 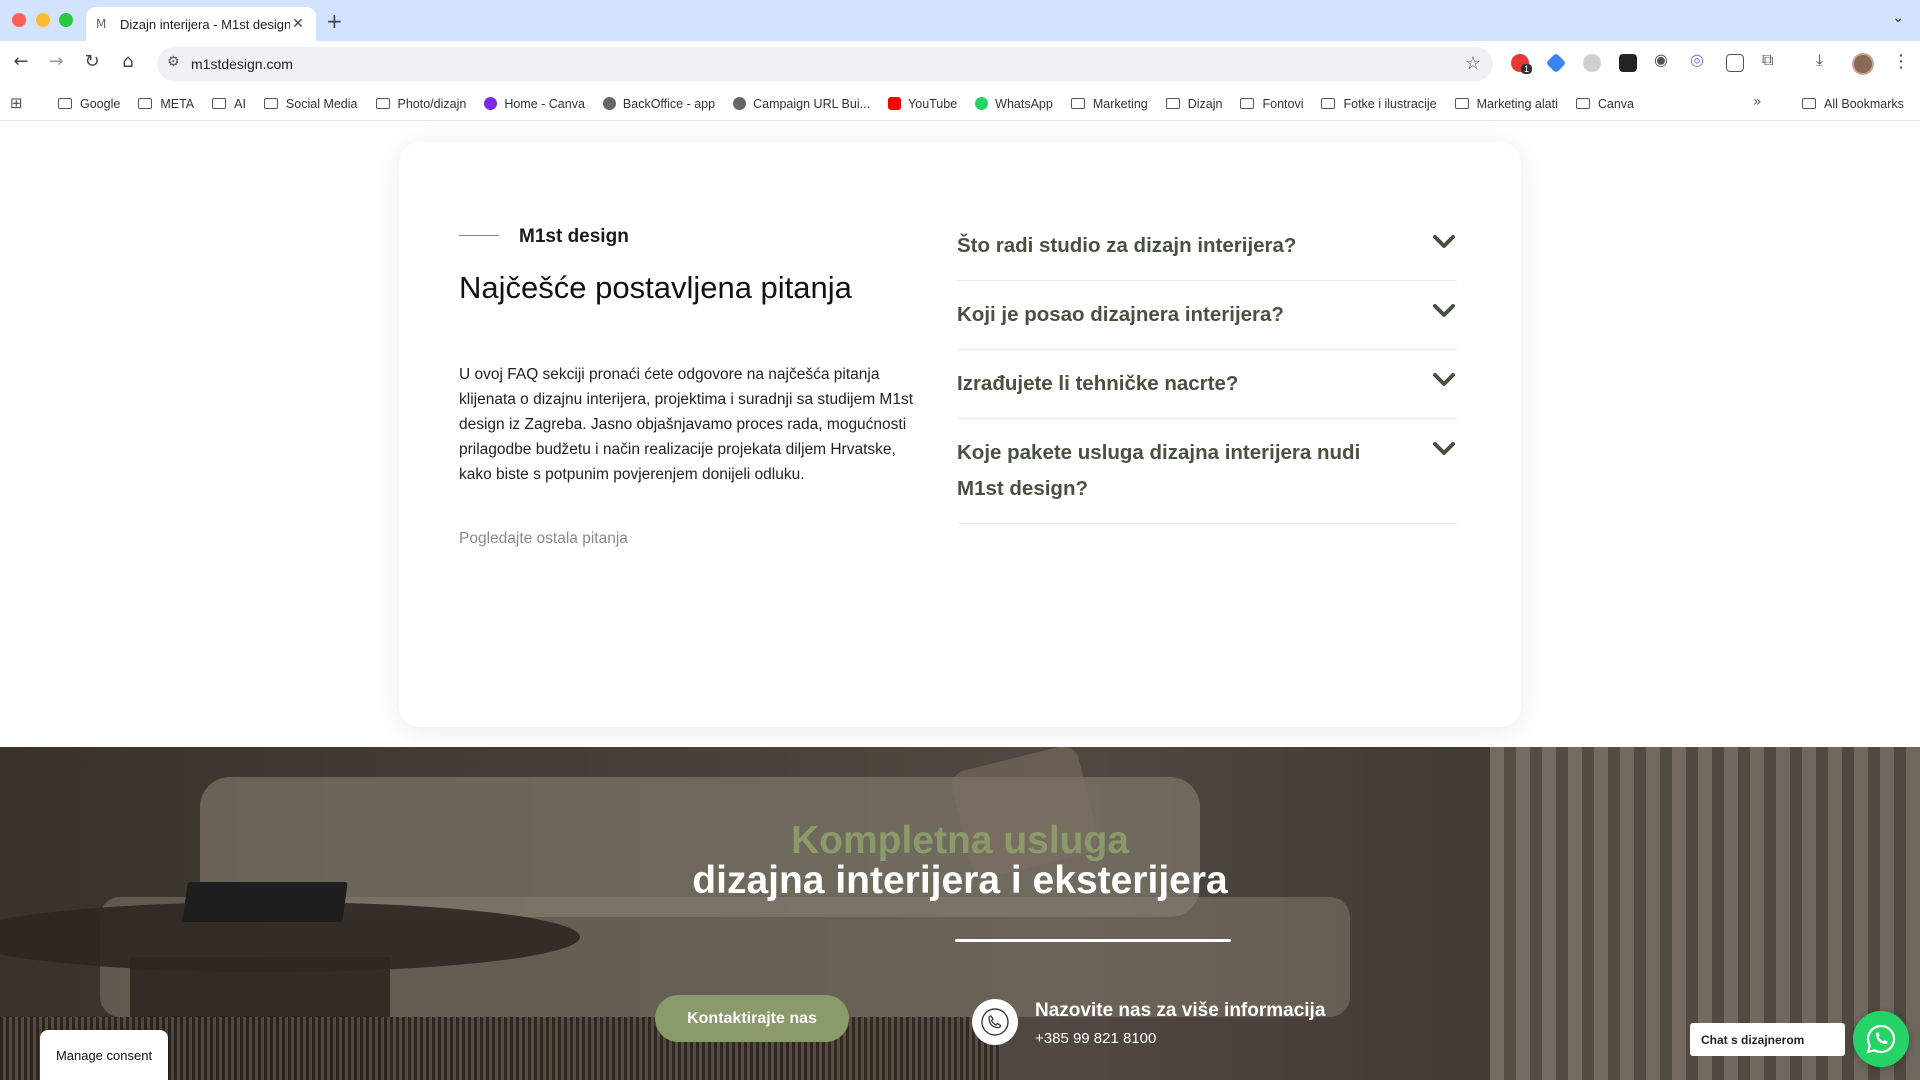 What do you see at coordinates (298, 24) in the screenshot?
I see `close-tab-icon: ✕` at bounding box center [298, 24].